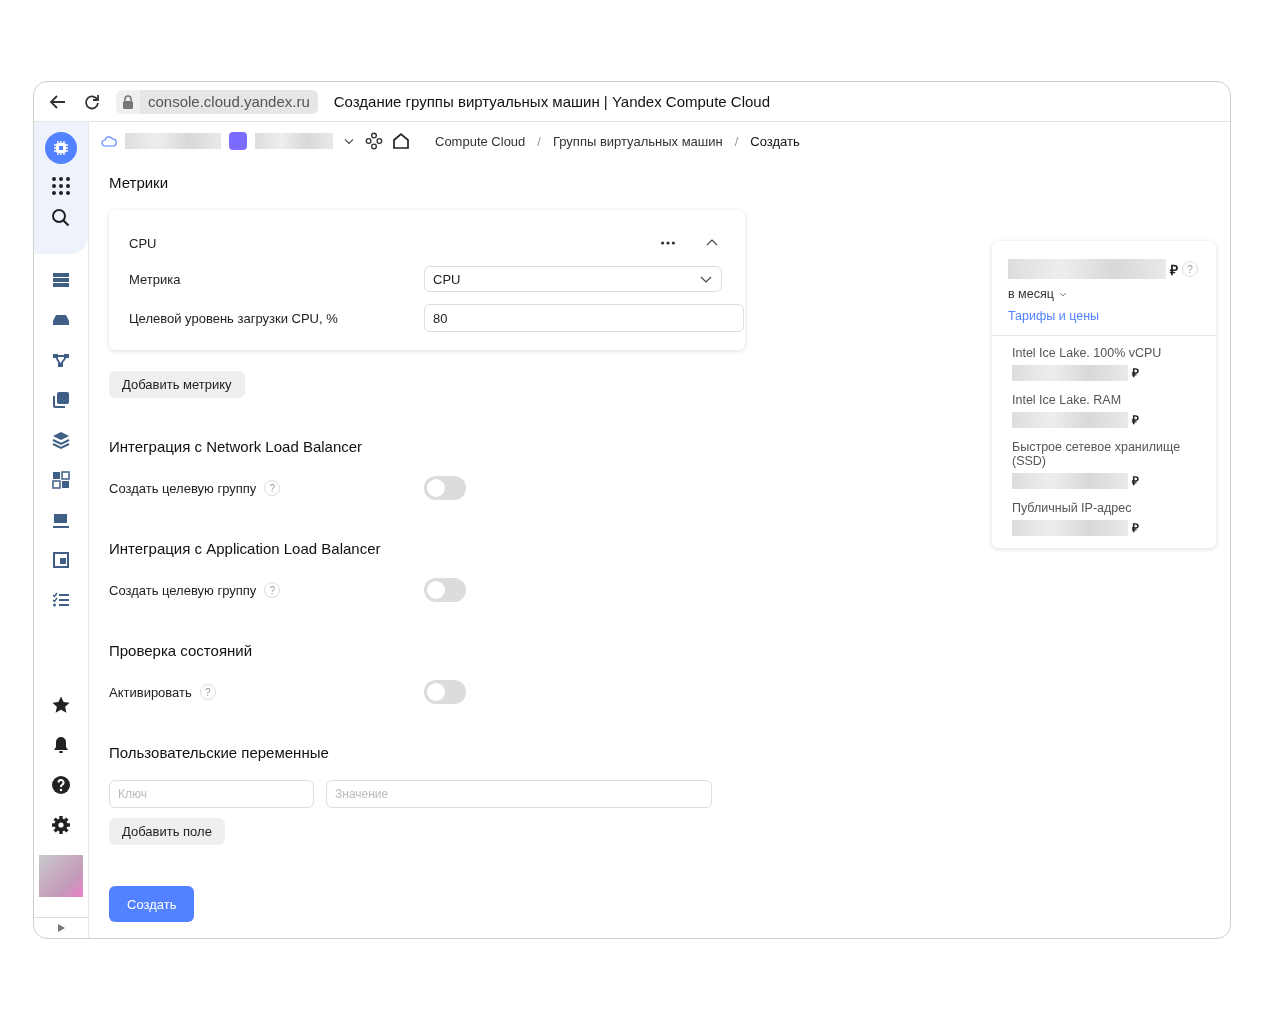 Image resolution: width=1264 pixels, height=1020 pixels. What do you see at coordinates (167, 831) in the screenshot?
I see `add-field-button: Добавить поле` at bounding box center [167, 831].